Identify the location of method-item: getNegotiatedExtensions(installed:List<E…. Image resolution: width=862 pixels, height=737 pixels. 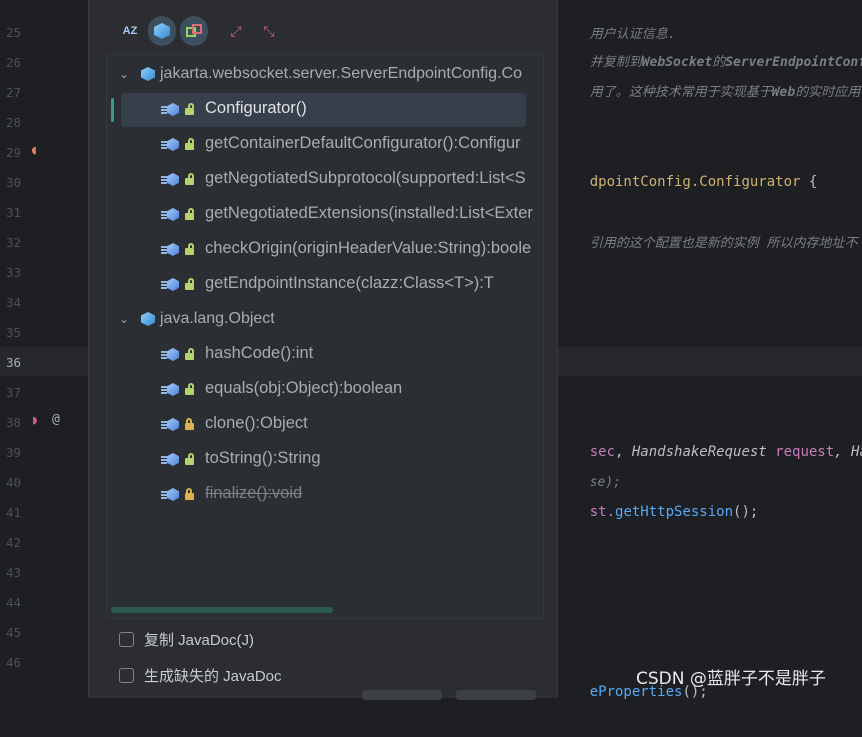
(325, 214).